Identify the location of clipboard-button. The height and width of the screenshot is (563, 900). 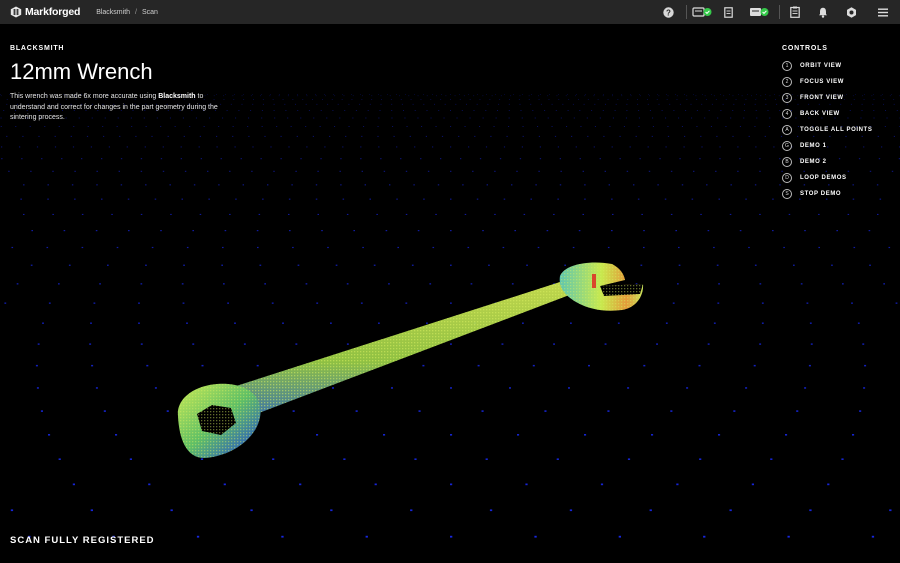
(795, 12).